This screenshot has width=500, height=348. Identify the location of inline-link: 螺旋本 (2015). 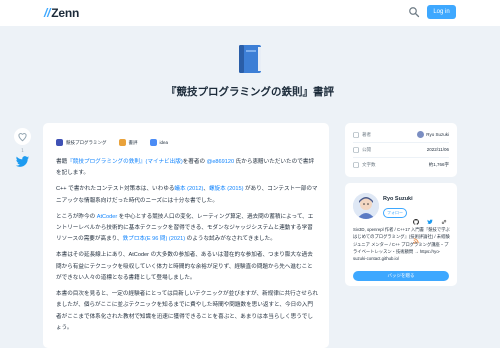
(226, 189).